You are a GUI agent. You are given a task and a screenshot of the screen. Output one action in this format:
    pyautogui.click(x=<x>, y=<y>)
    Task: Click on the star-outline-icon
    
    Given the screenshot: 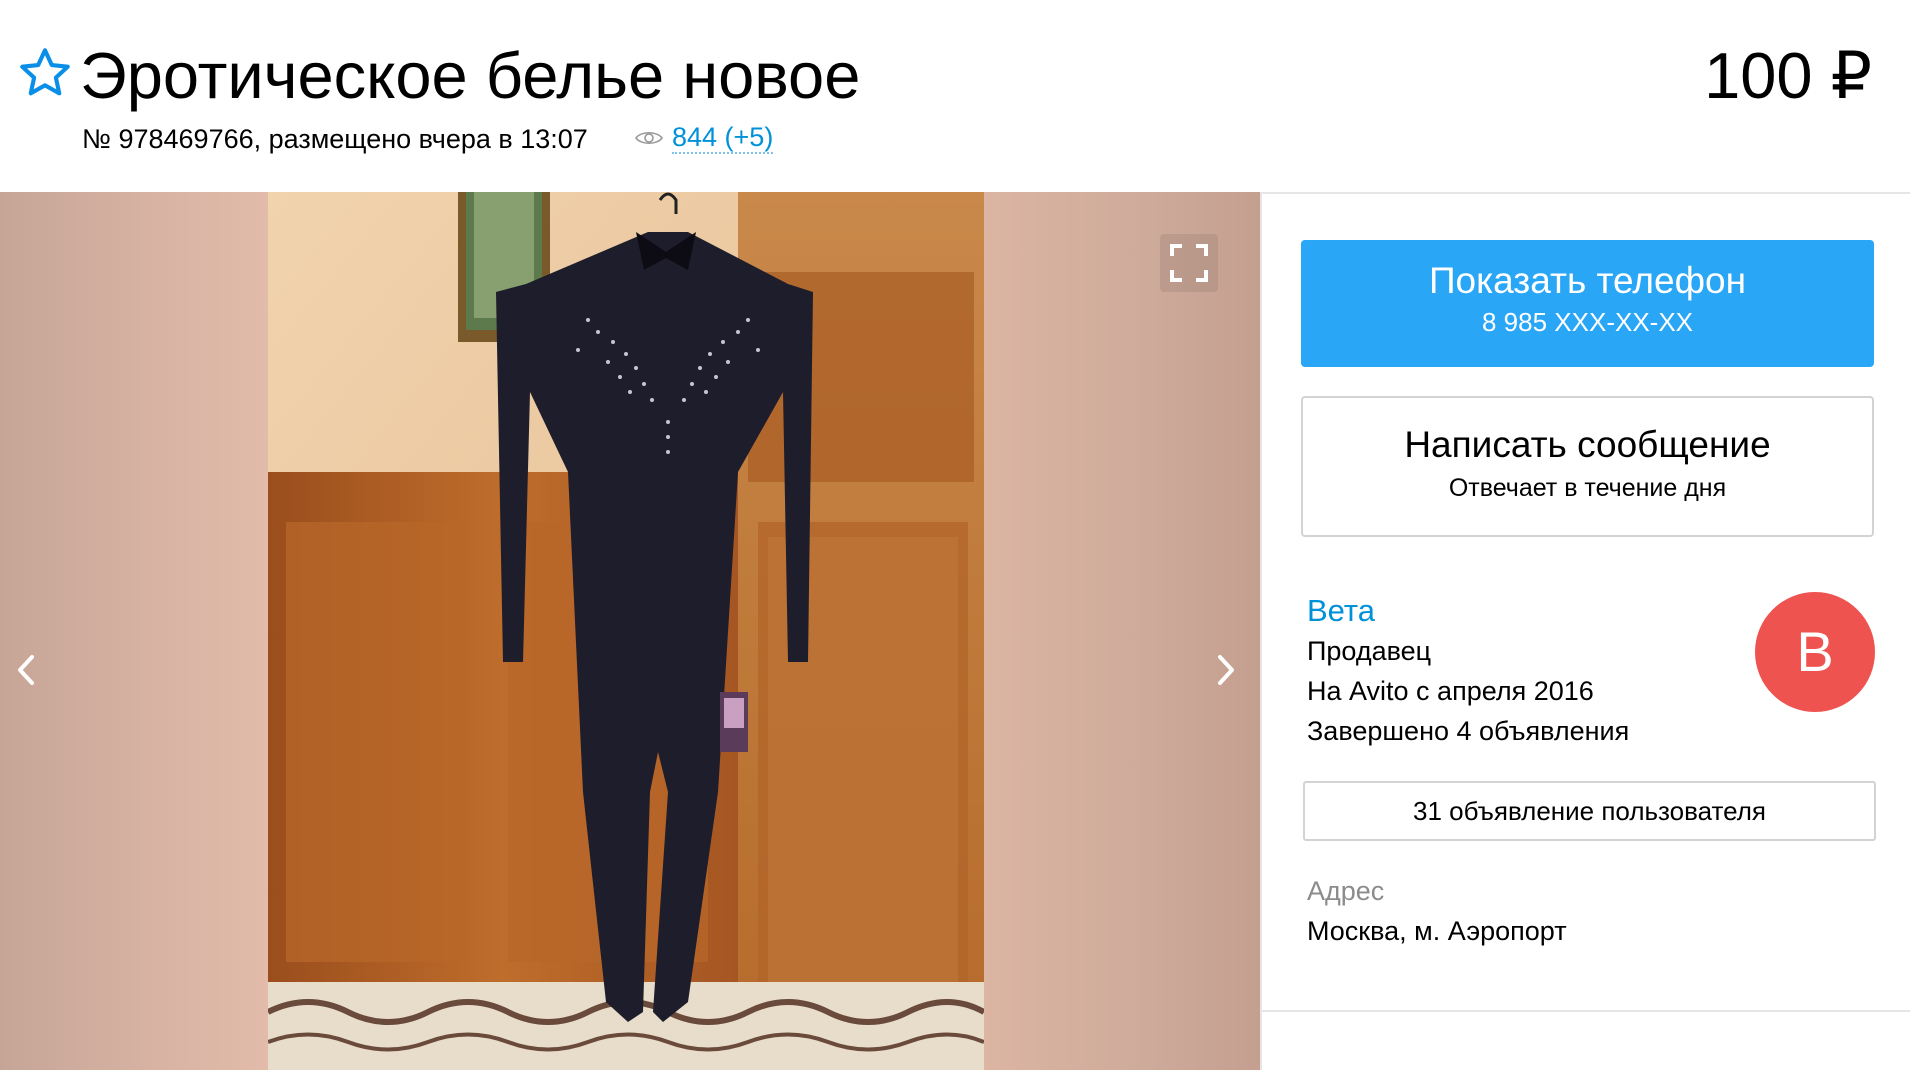 What is the action you would take?
    pyautogui.click(x=45, y=73)
    